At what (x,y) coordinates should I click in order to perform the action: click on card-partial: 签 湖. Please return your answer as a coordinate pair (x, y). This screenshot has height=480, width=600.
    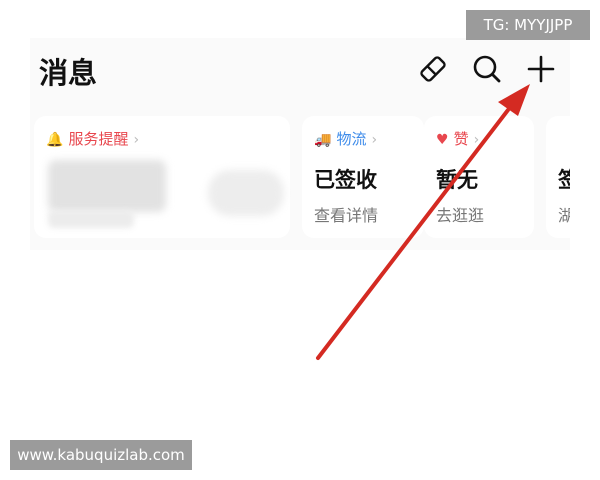
    Looking at the image, I should click on (558, 177).